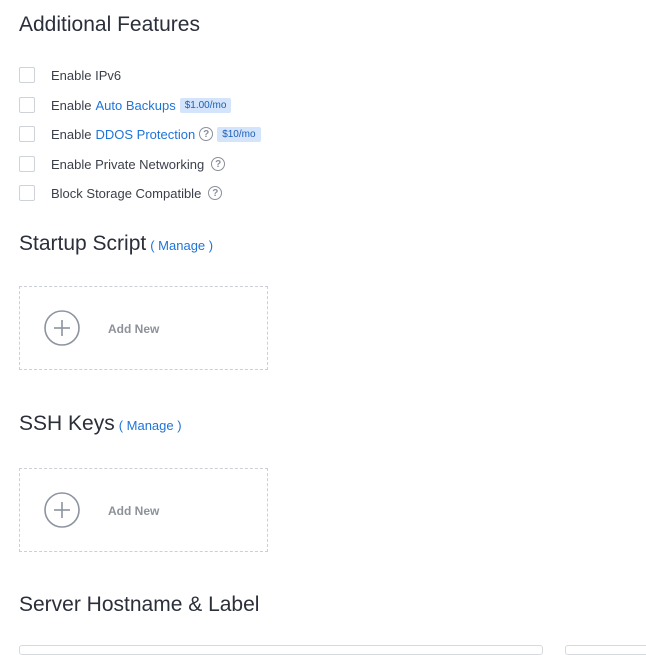 This screenshot has width=646, height=655. I want to click on private-networking-checkbox, so click(27, 164).